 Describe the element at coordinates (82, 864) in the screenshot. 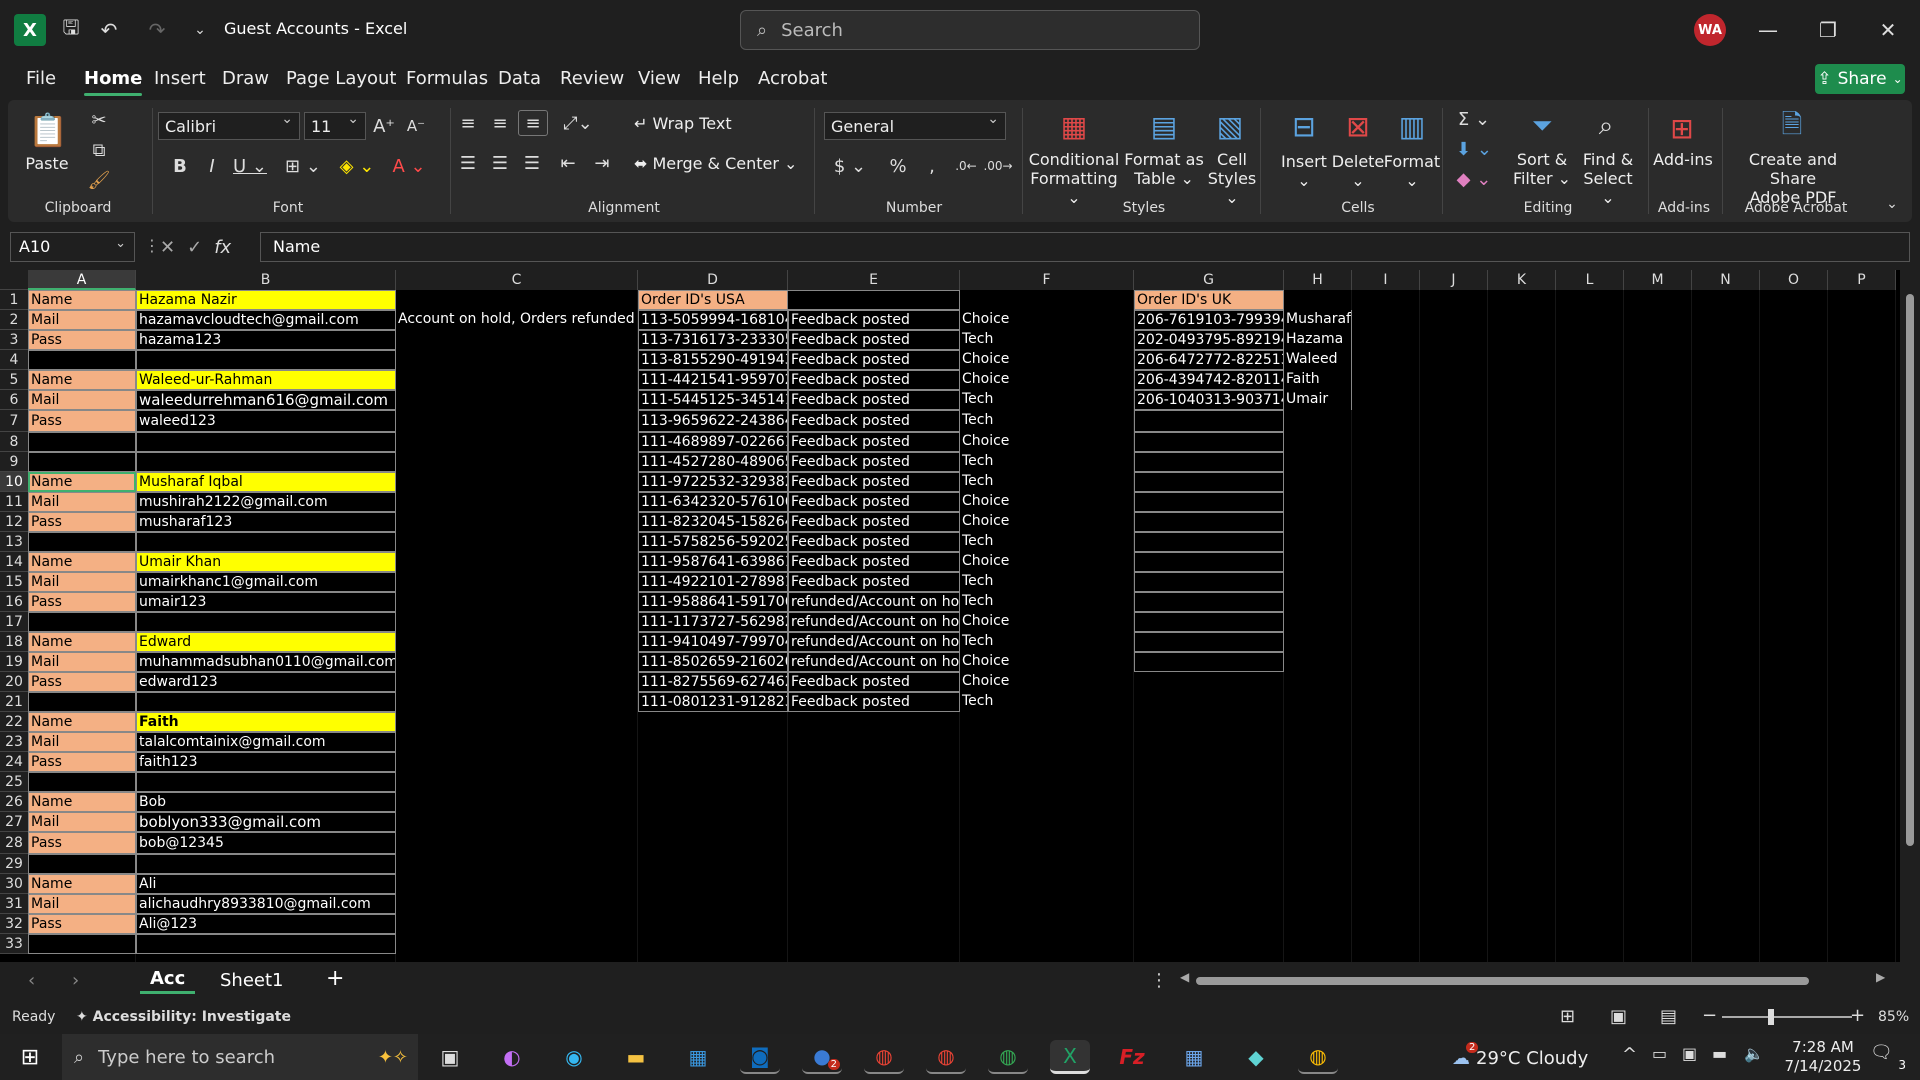

I see `cell-a29` at that location.